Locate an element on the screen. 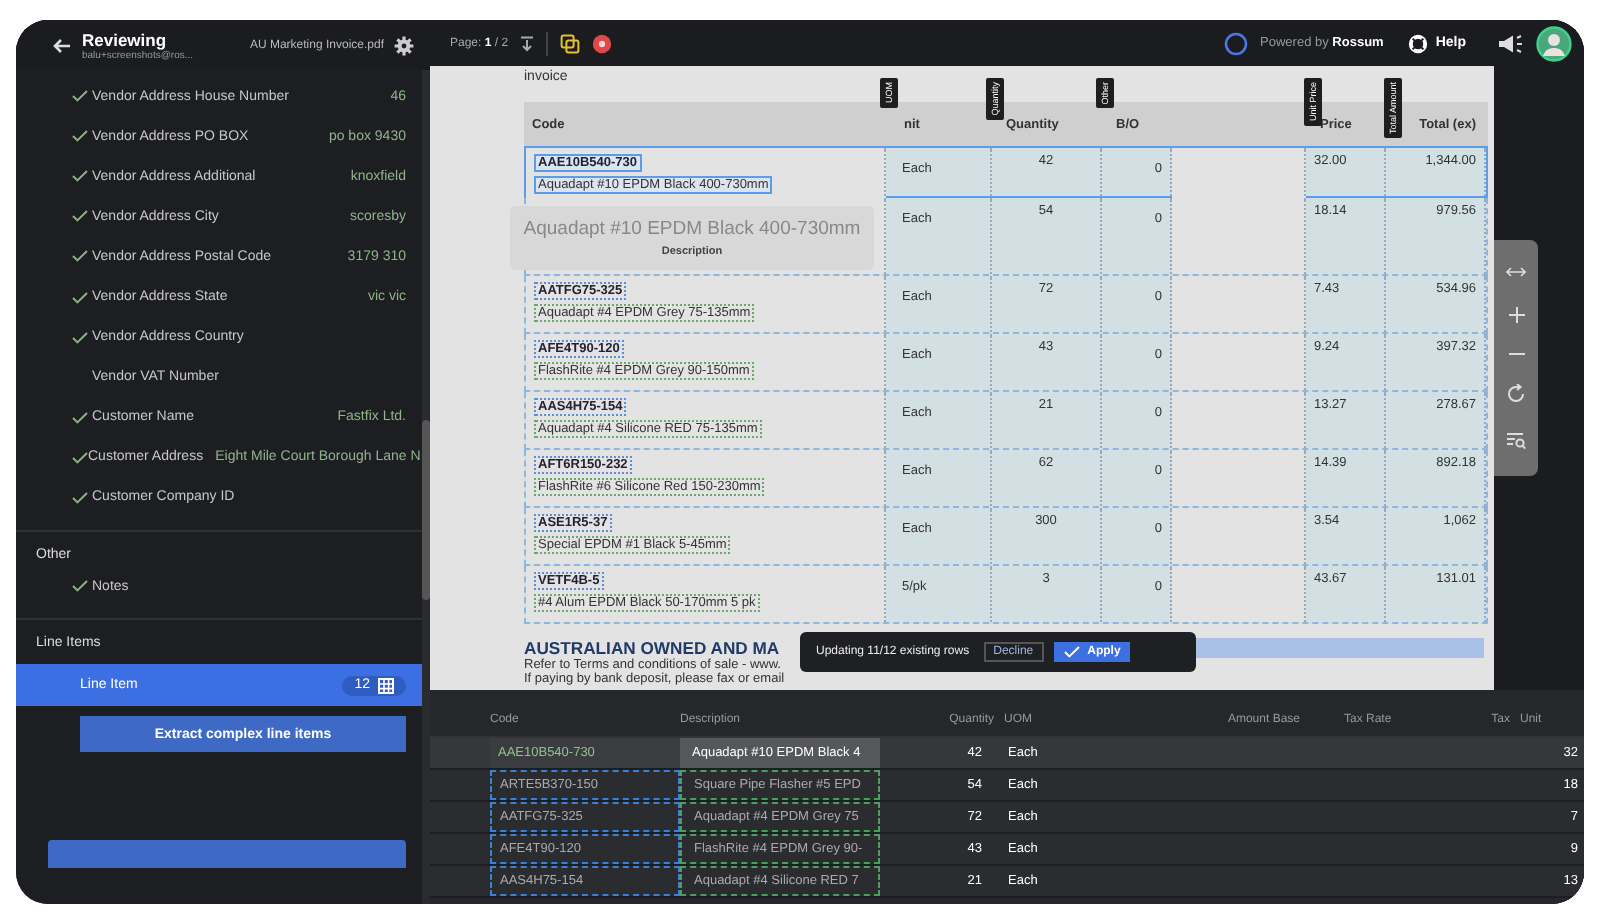 The image size is (1600, 920). avatar-icon is located at coordinates (1554, 43).